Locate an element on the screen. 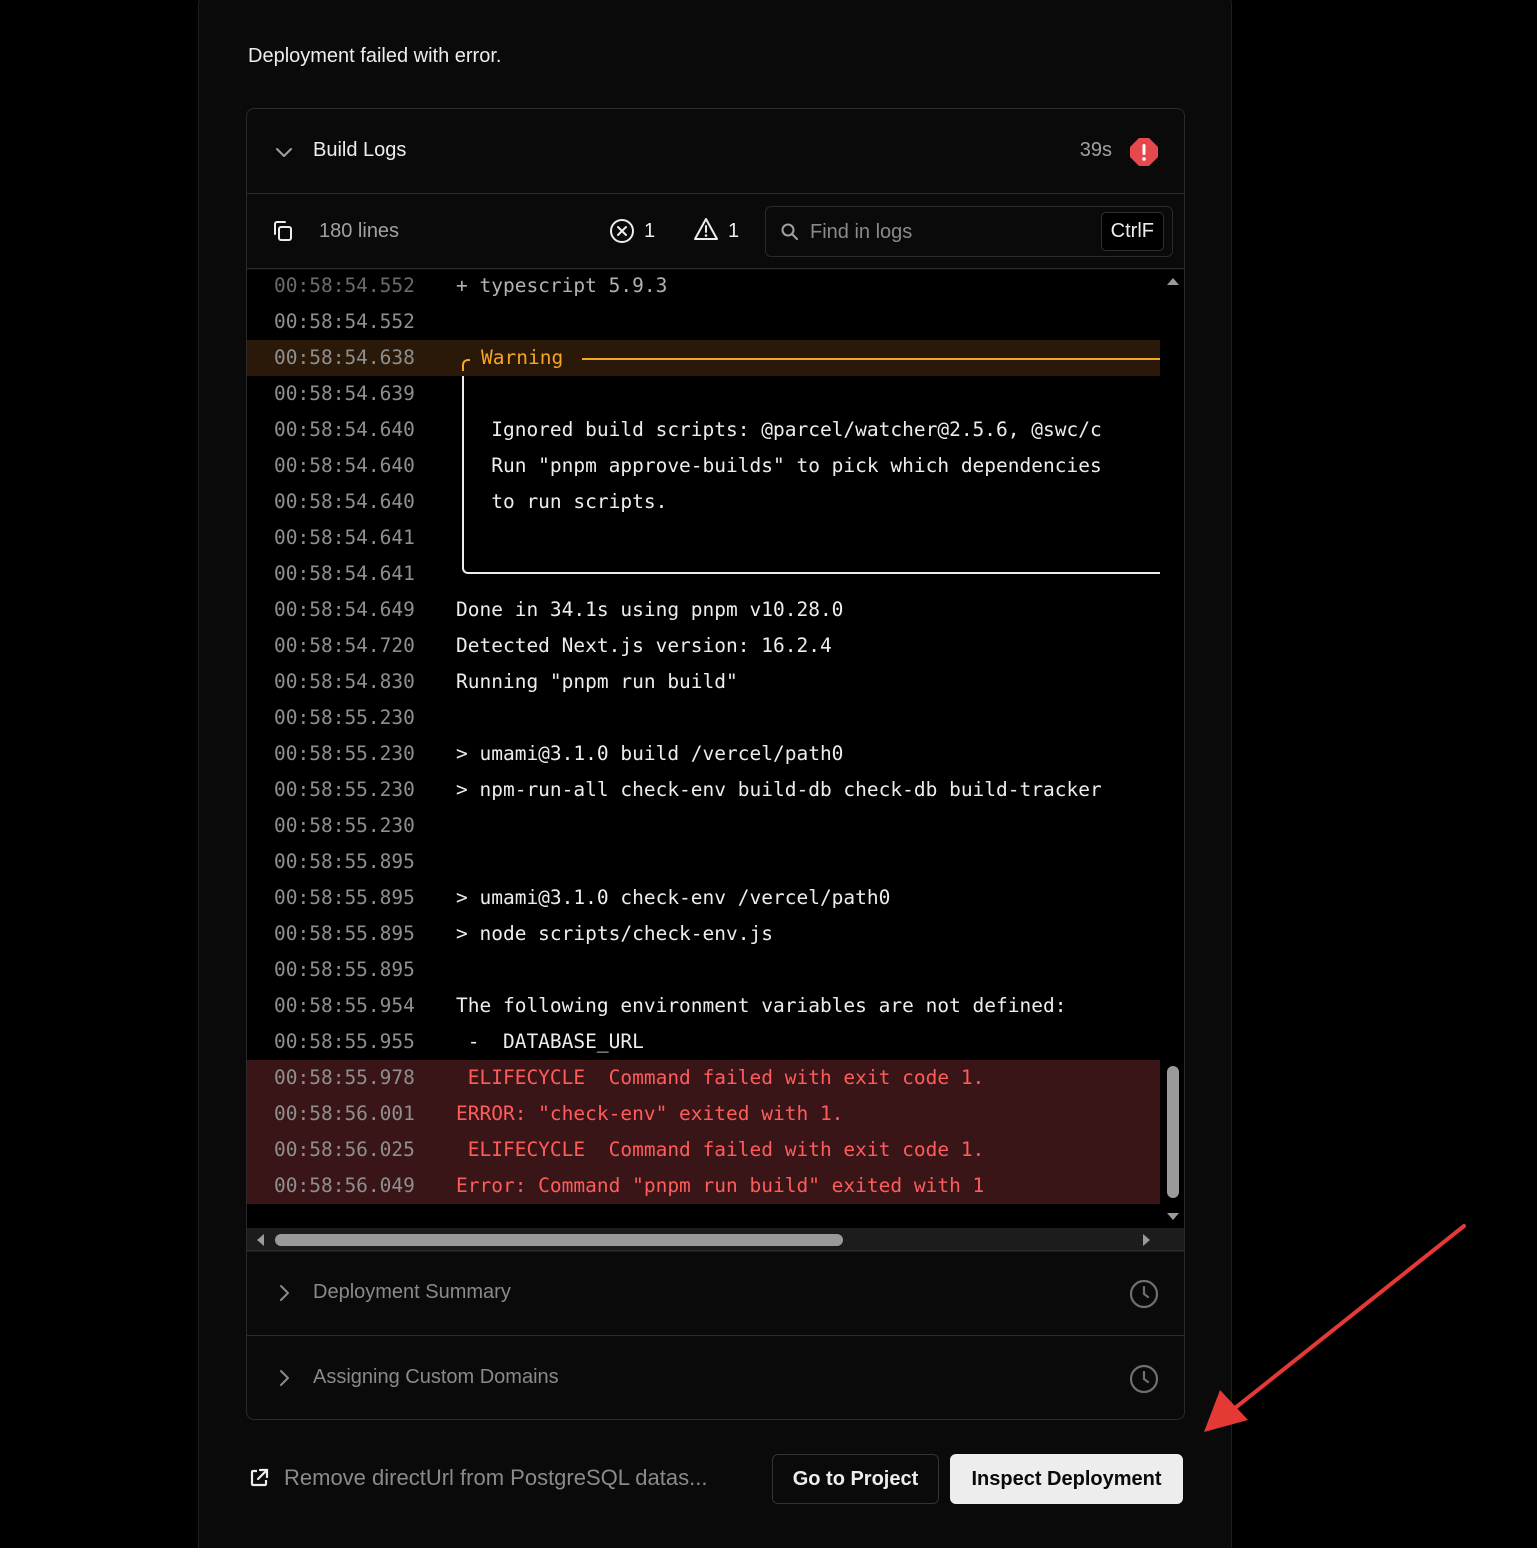 The image size is (1537, 1548). horizontal-scroll-thumb is located at coordinates (559, 1240).